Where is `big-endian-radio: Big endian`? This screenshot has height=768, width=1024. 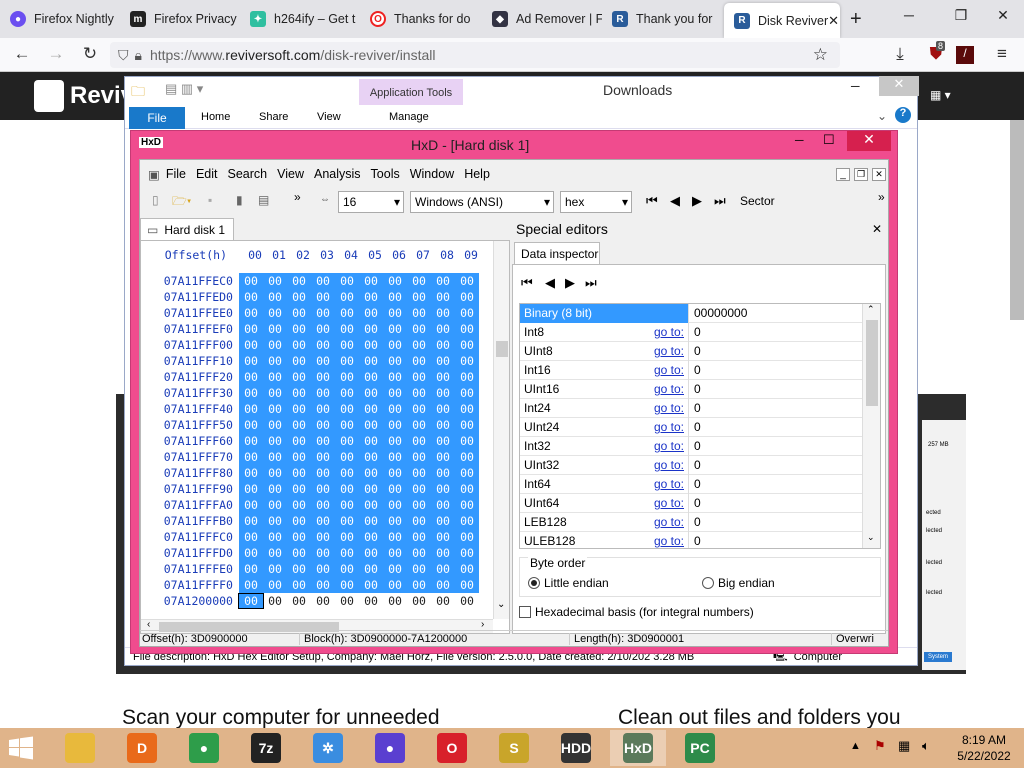
big-endian-radio: Big endian is located at coordinates (738, 583).